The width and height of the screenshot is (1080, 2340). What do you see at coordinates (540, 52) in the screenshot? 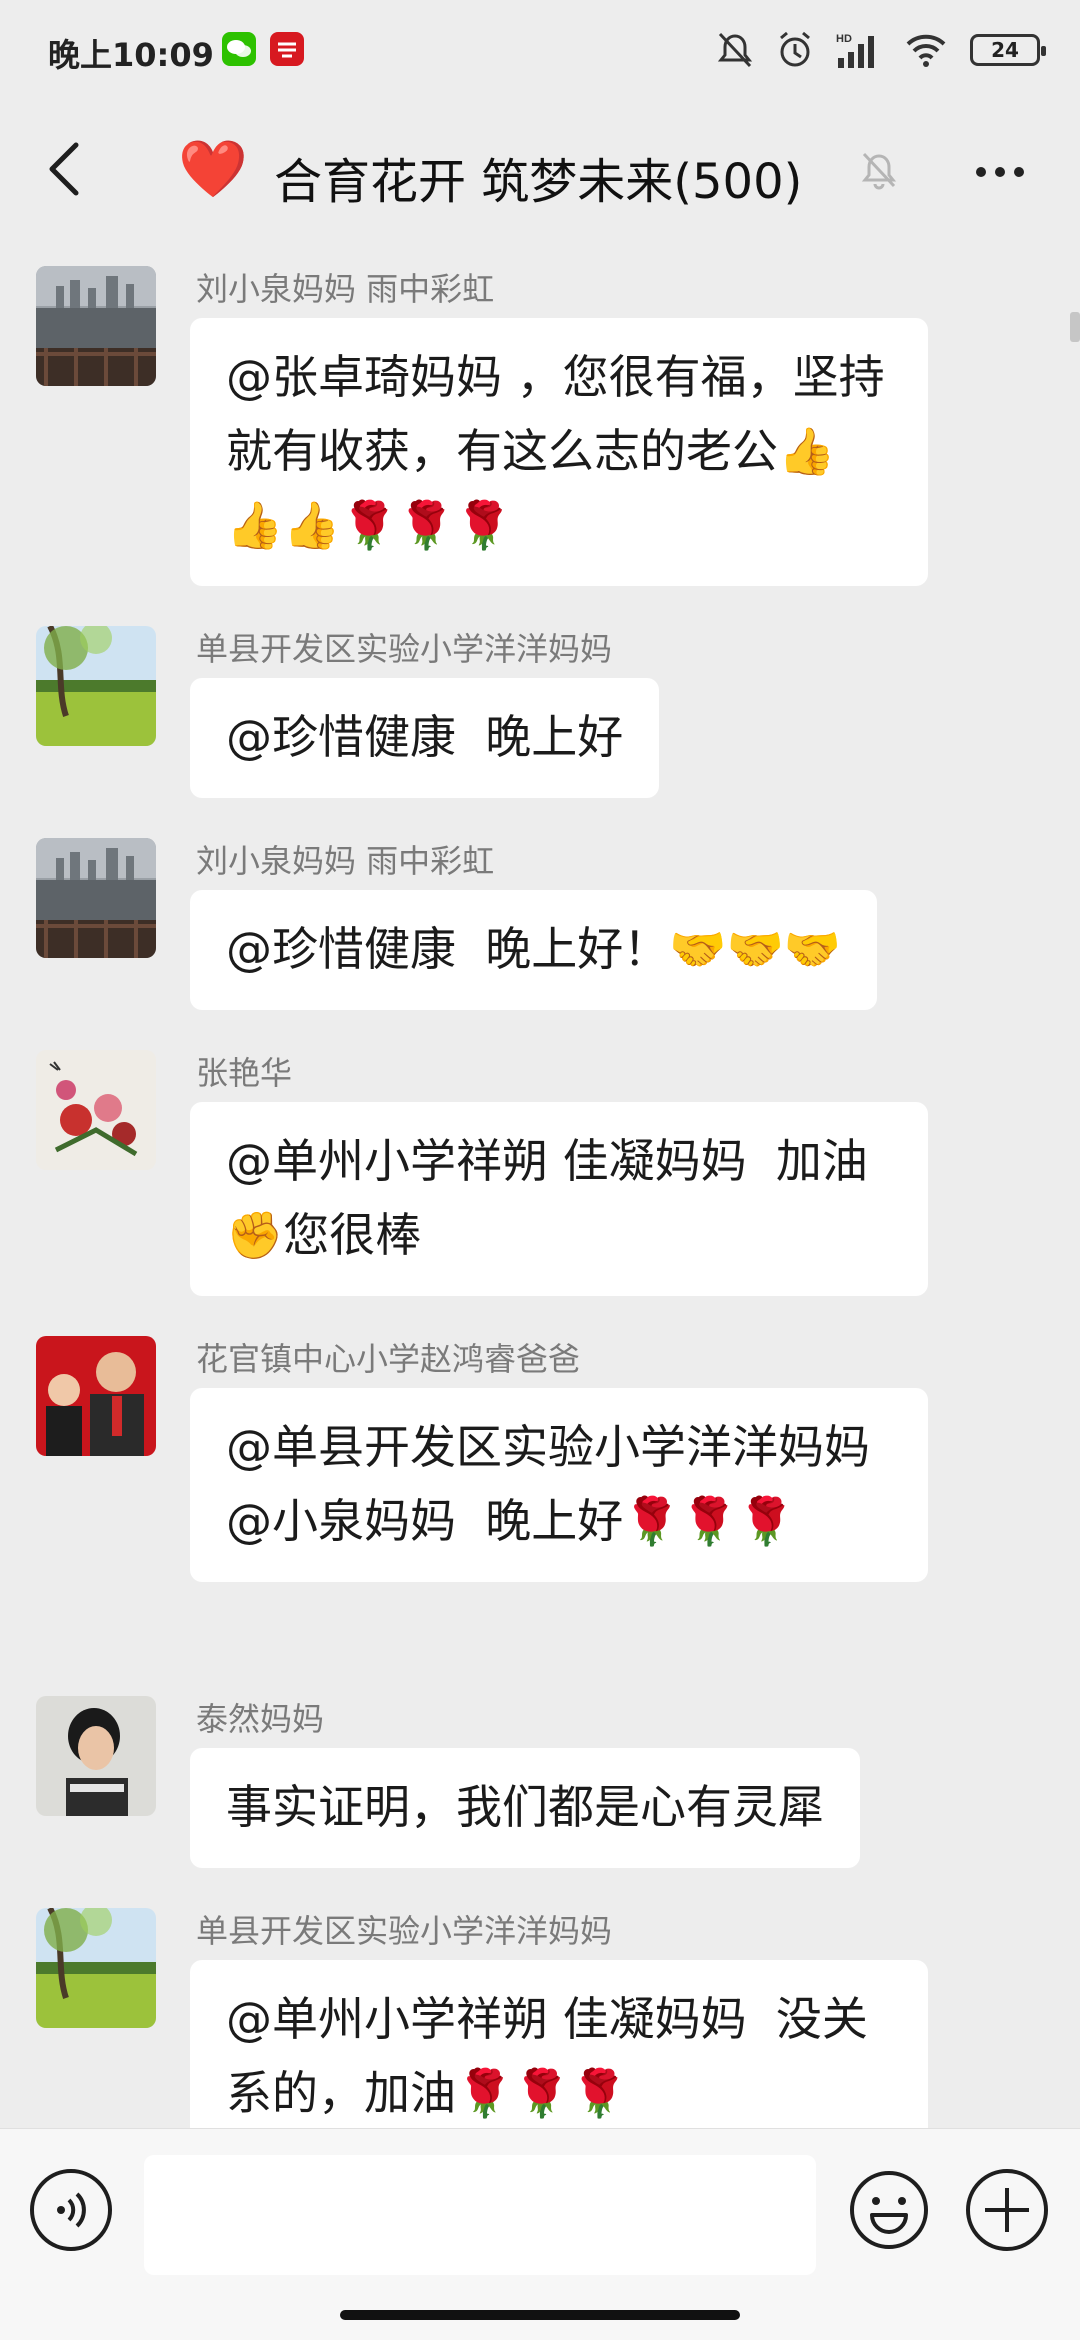
I see `status-bar: 晚上10:09 HD 24` at bounding box center [540, 52].